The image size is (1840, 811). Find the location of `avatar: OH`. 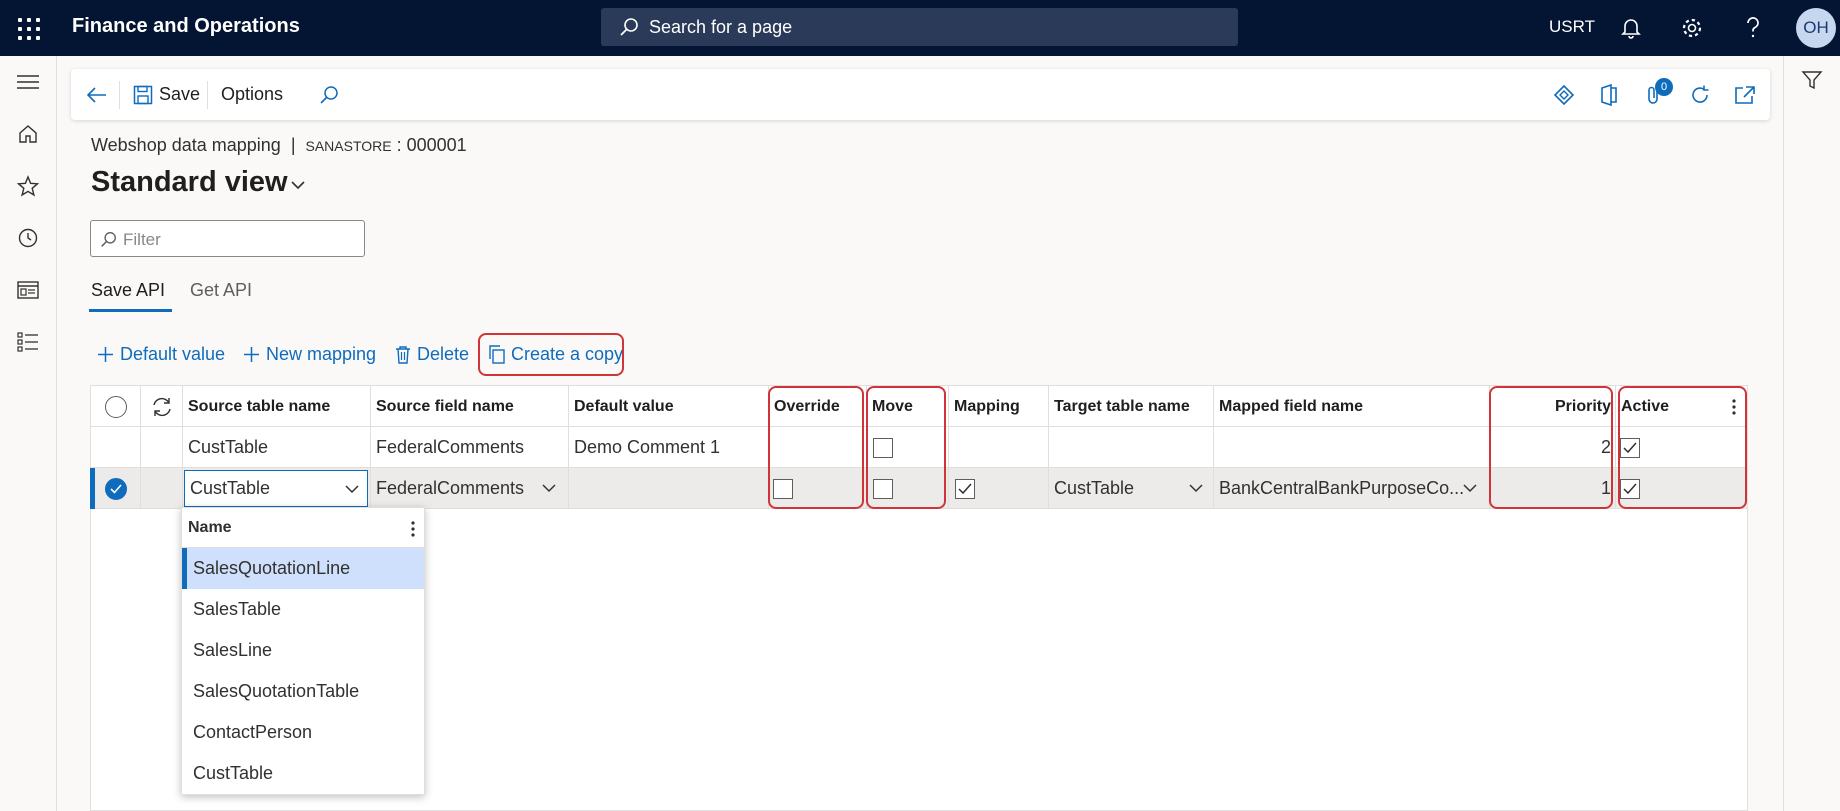

avatar: OH is located at coordinates (1816, 28).